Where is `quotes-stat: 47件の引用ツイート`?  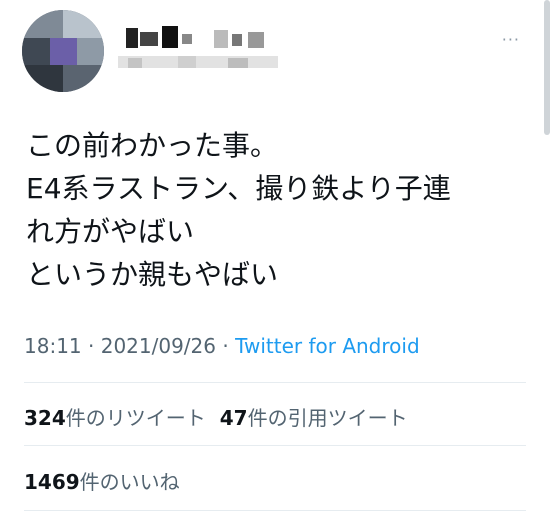 quotes-stat: 47件の引用ツイート is located at coordinates (314, 418).